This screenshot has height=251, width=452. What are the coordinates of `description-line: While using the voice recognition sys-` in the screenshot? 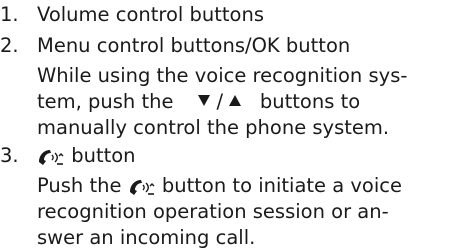 It's located at (222, 75).